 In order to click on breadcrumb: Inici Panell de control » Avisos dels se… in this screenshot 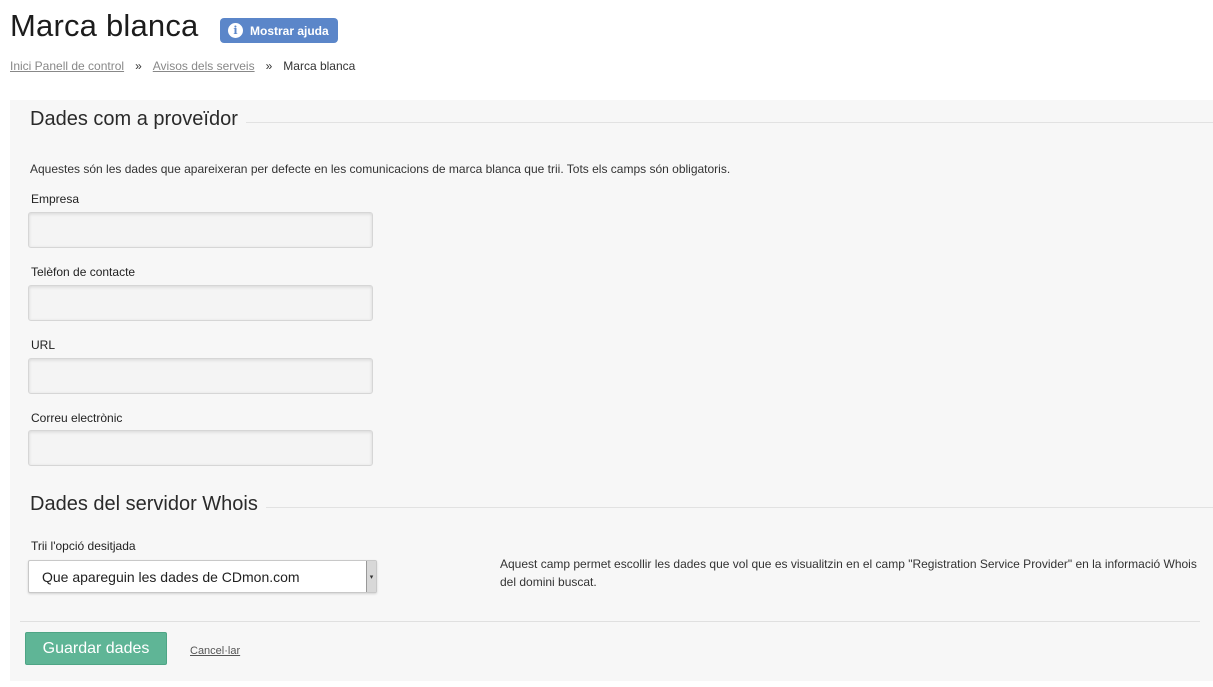, I will do `click(182, 66)`.